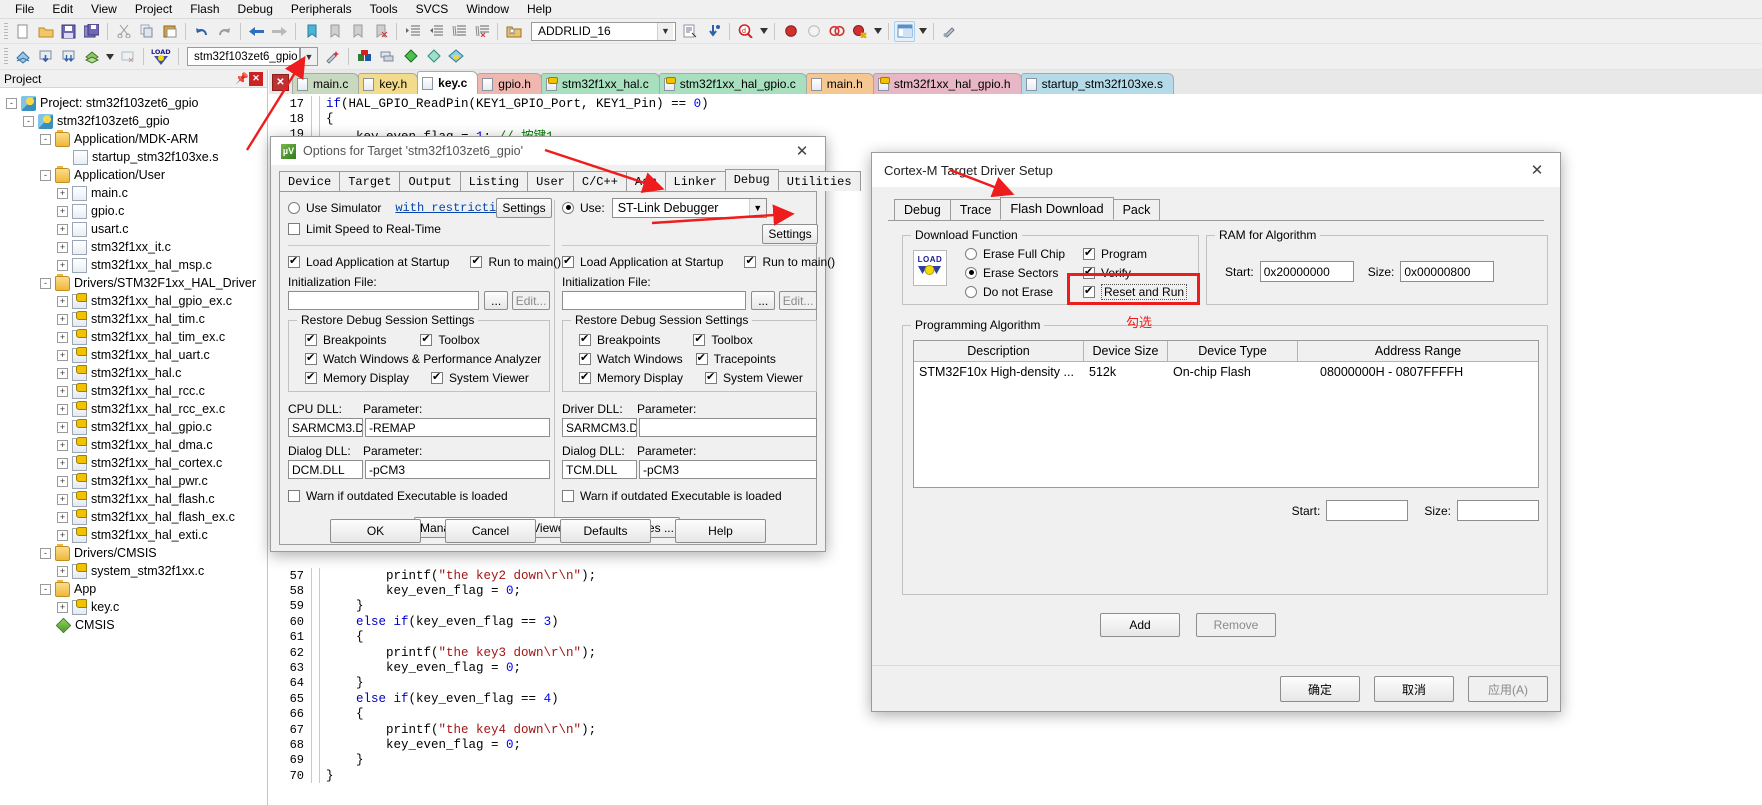  I want to click on system-viewer-checkbox-left, so click(437, 377).